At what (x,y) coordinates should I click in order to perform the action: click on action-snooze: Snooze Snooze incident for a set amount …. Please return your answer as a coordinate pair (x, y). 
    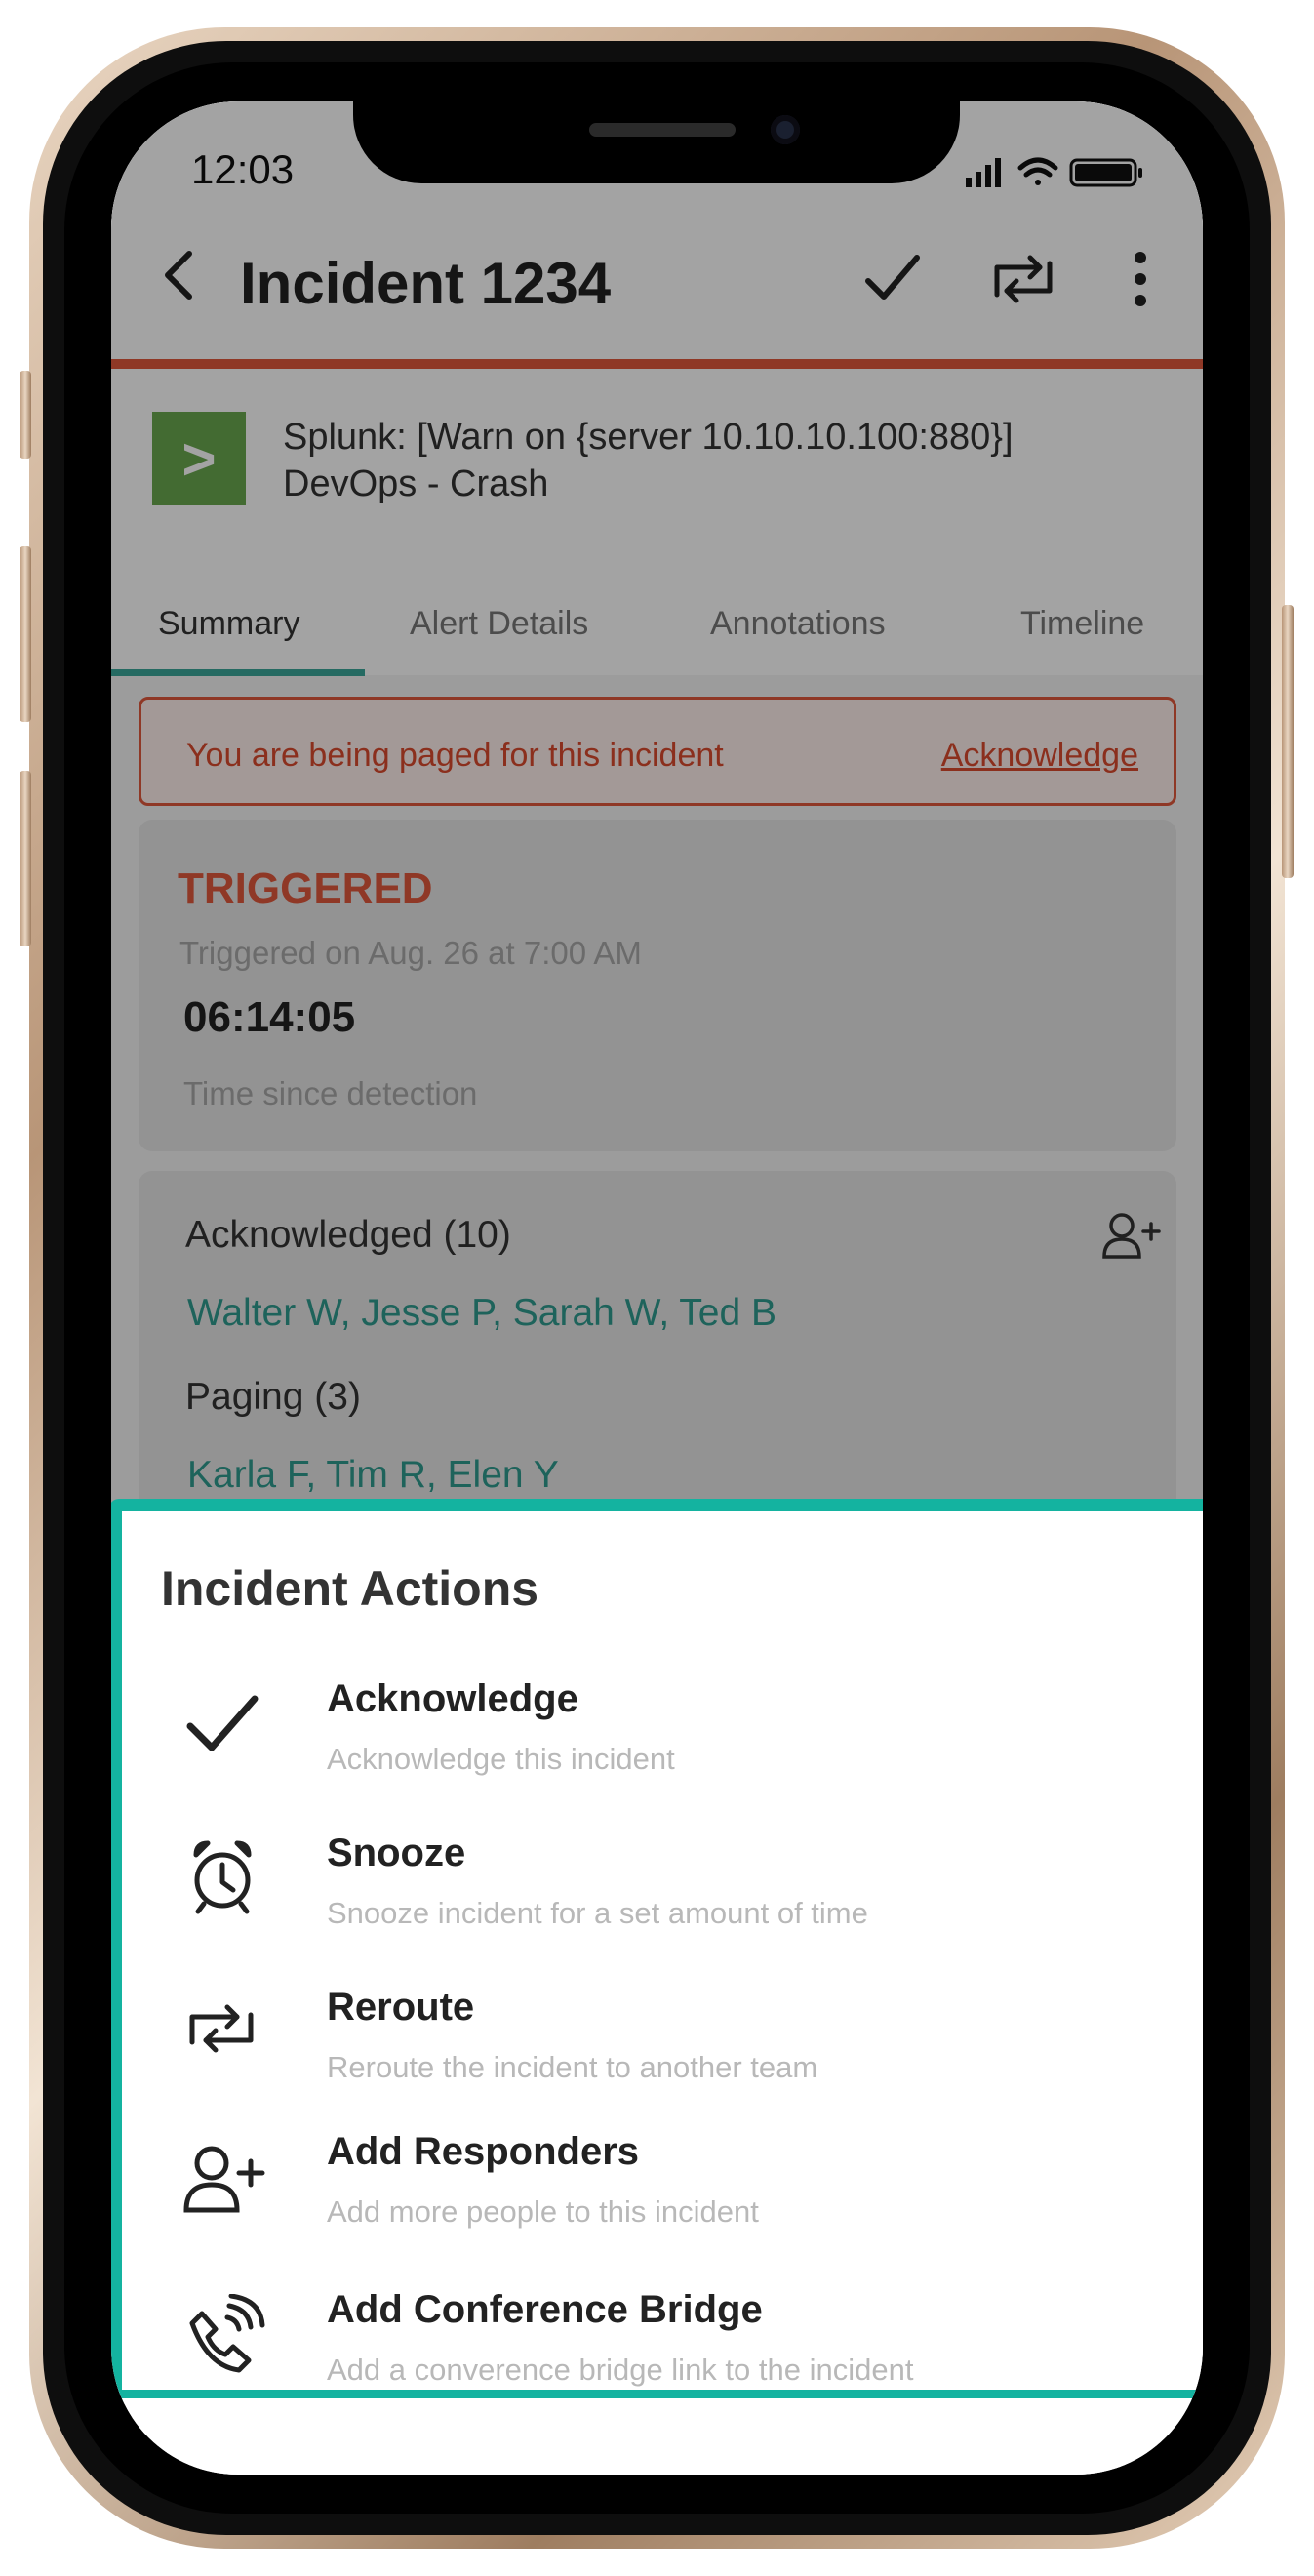
    Looking at the image, I should click on (662, 1904).